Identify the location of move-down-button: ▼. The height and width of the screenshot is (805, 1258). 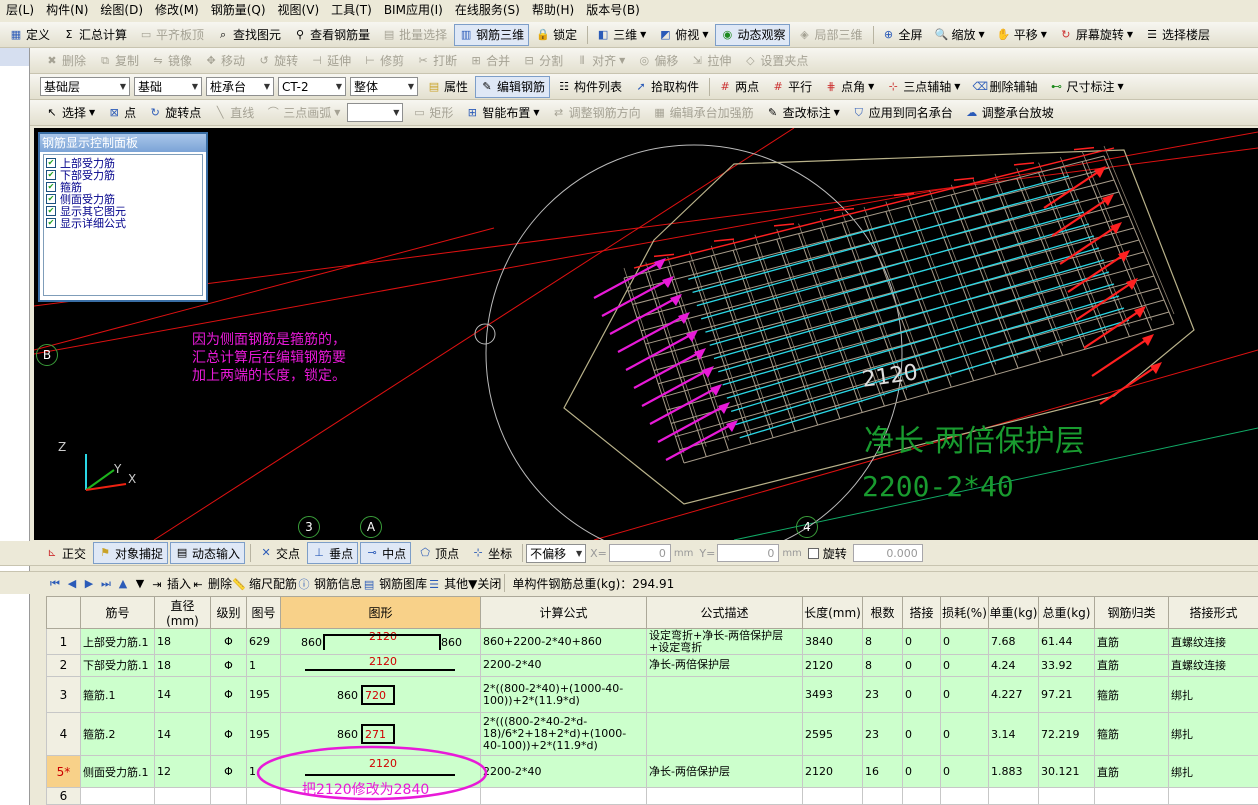
(141, 583).